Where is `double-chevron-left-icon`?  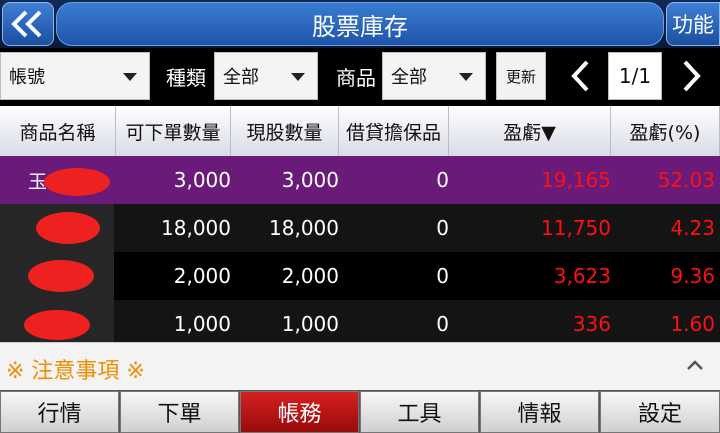
double-chevron-left-icon is located at coordinates (26, 24).